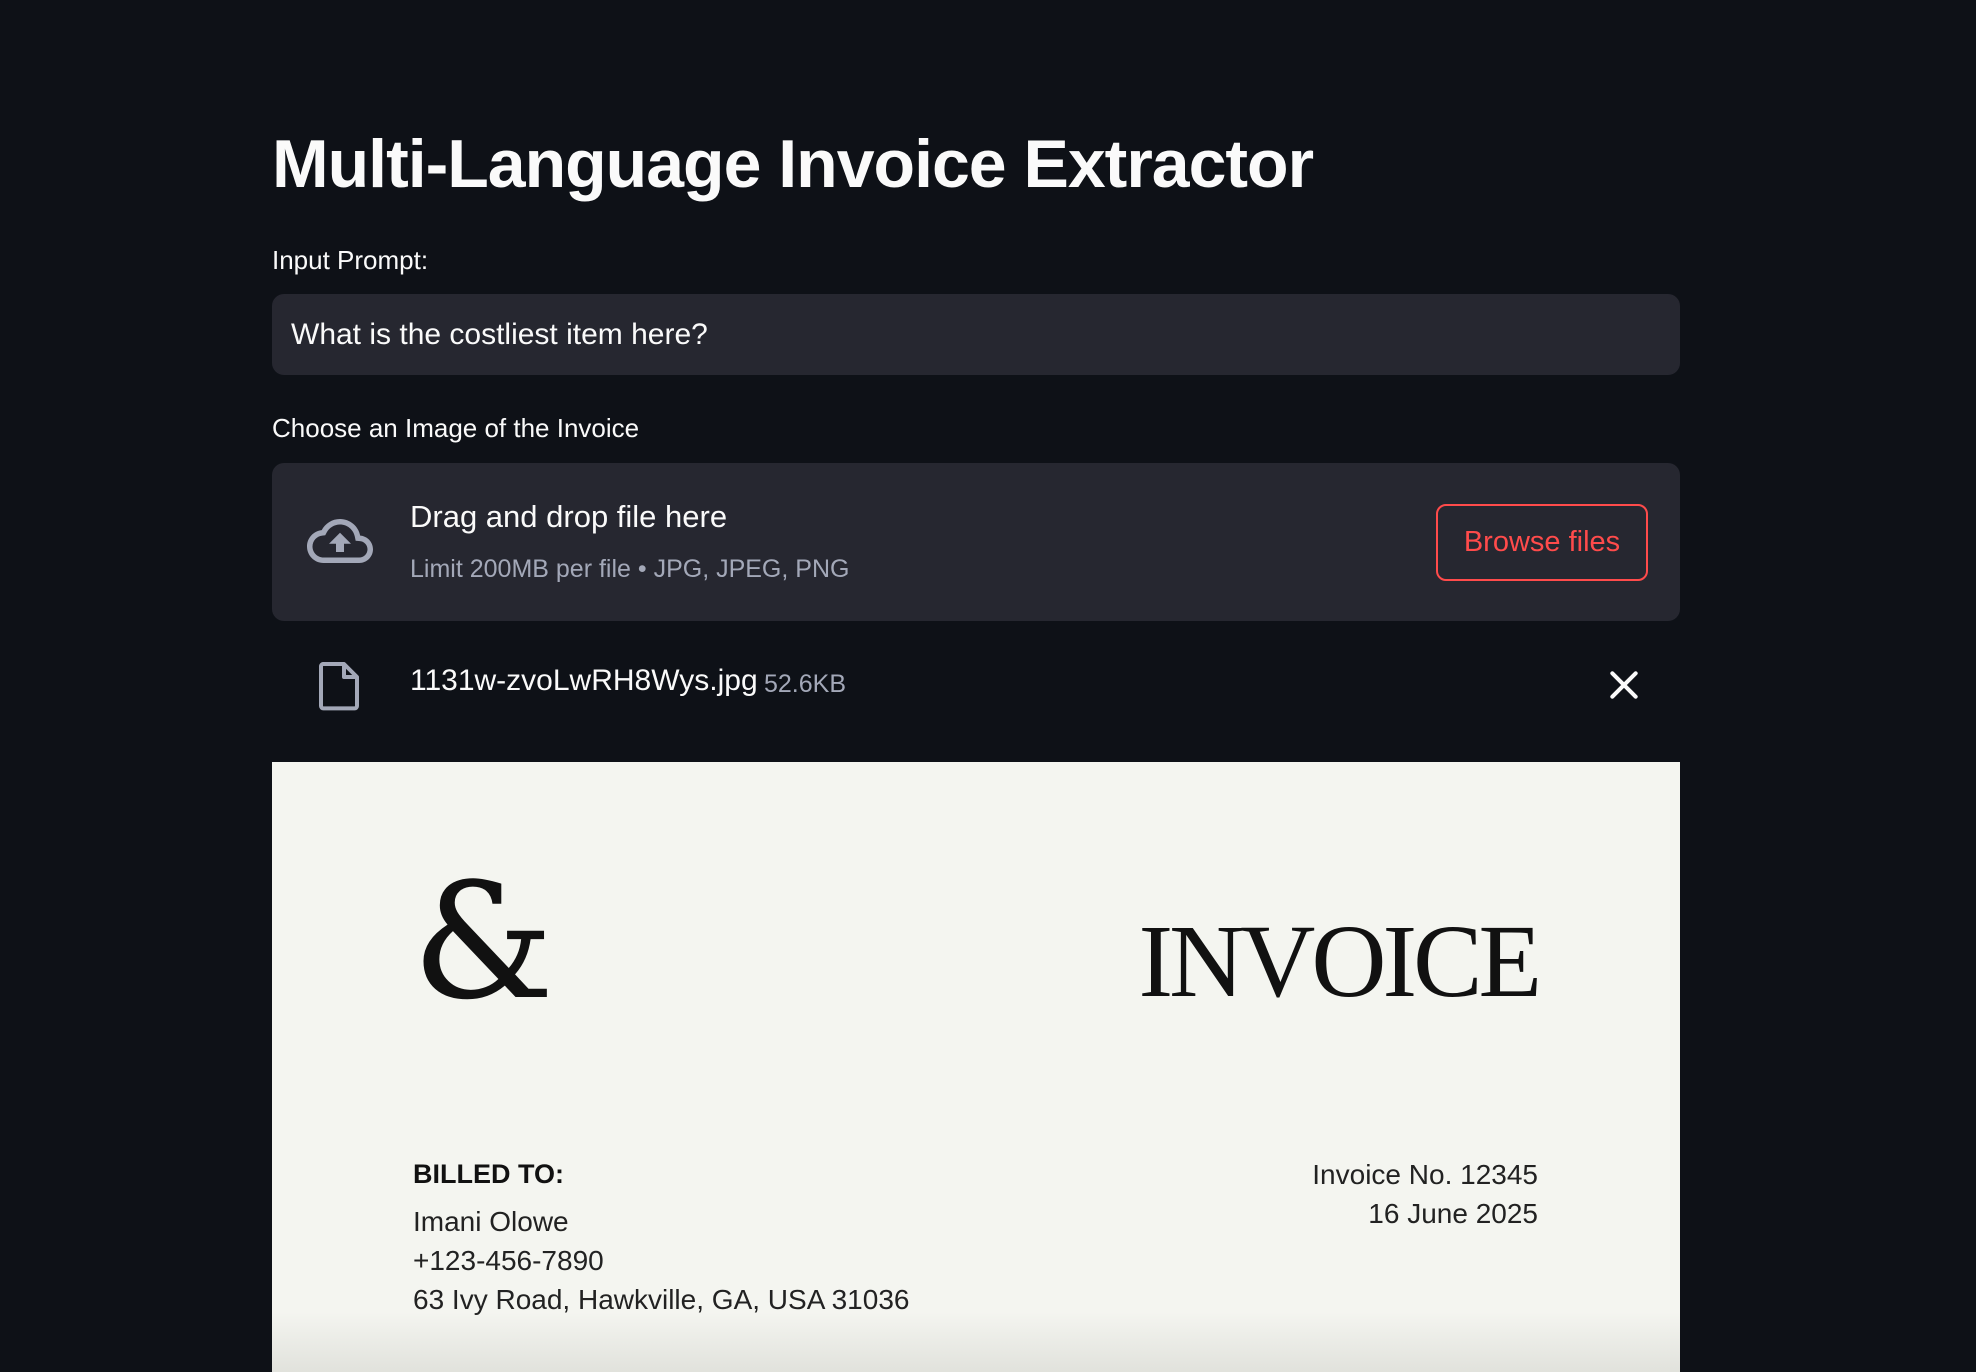  I want to click on invoice-logo: &, so click(483, 941).